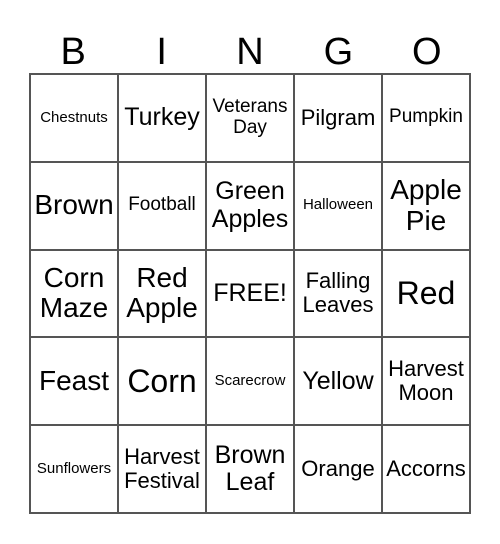  I want to click on bingo-cell: Turkey, so click(162, 118).